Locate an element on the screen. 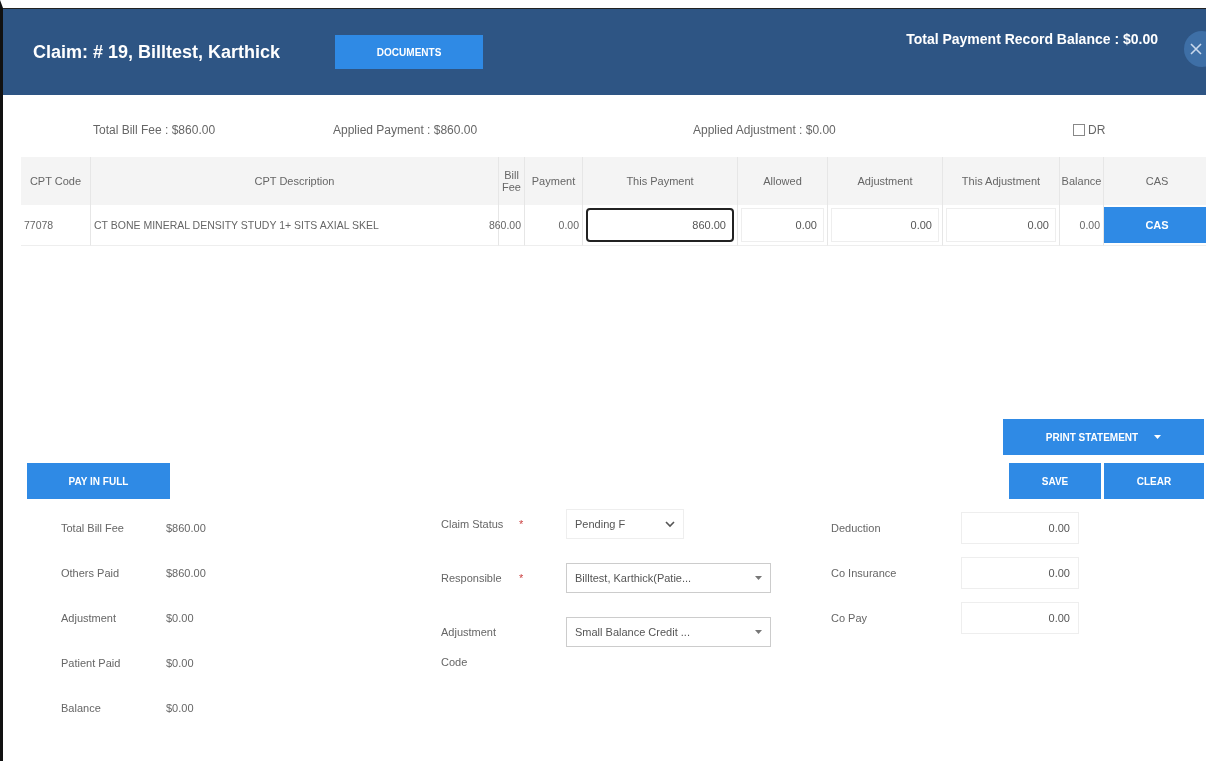 This screenshot has width=1206, height=761. field-label: Claim Status is located at coordinates (473, 524).